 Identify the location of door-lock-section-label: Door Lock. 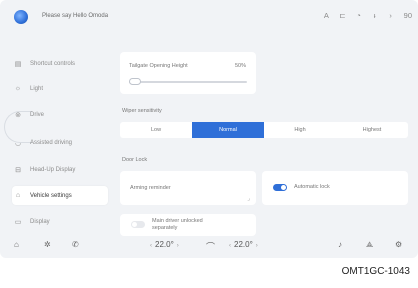
(135, 160).